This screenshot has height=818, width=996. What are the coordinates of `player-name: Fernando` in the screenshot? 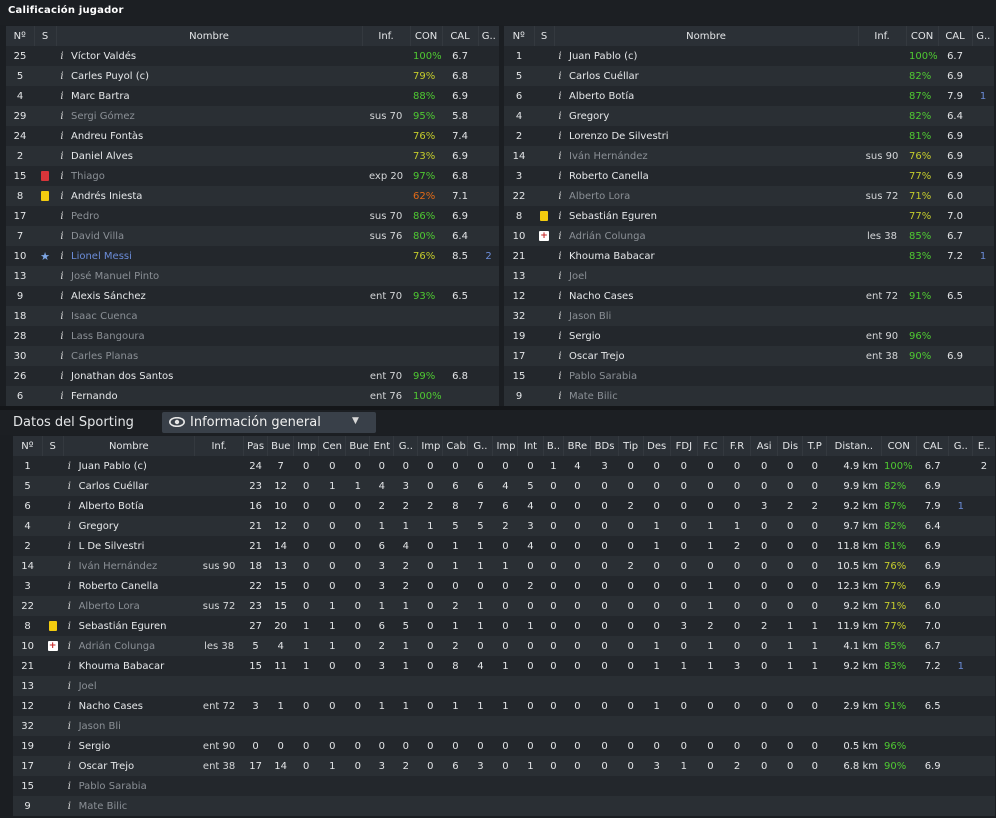 It's located at (215, 396).